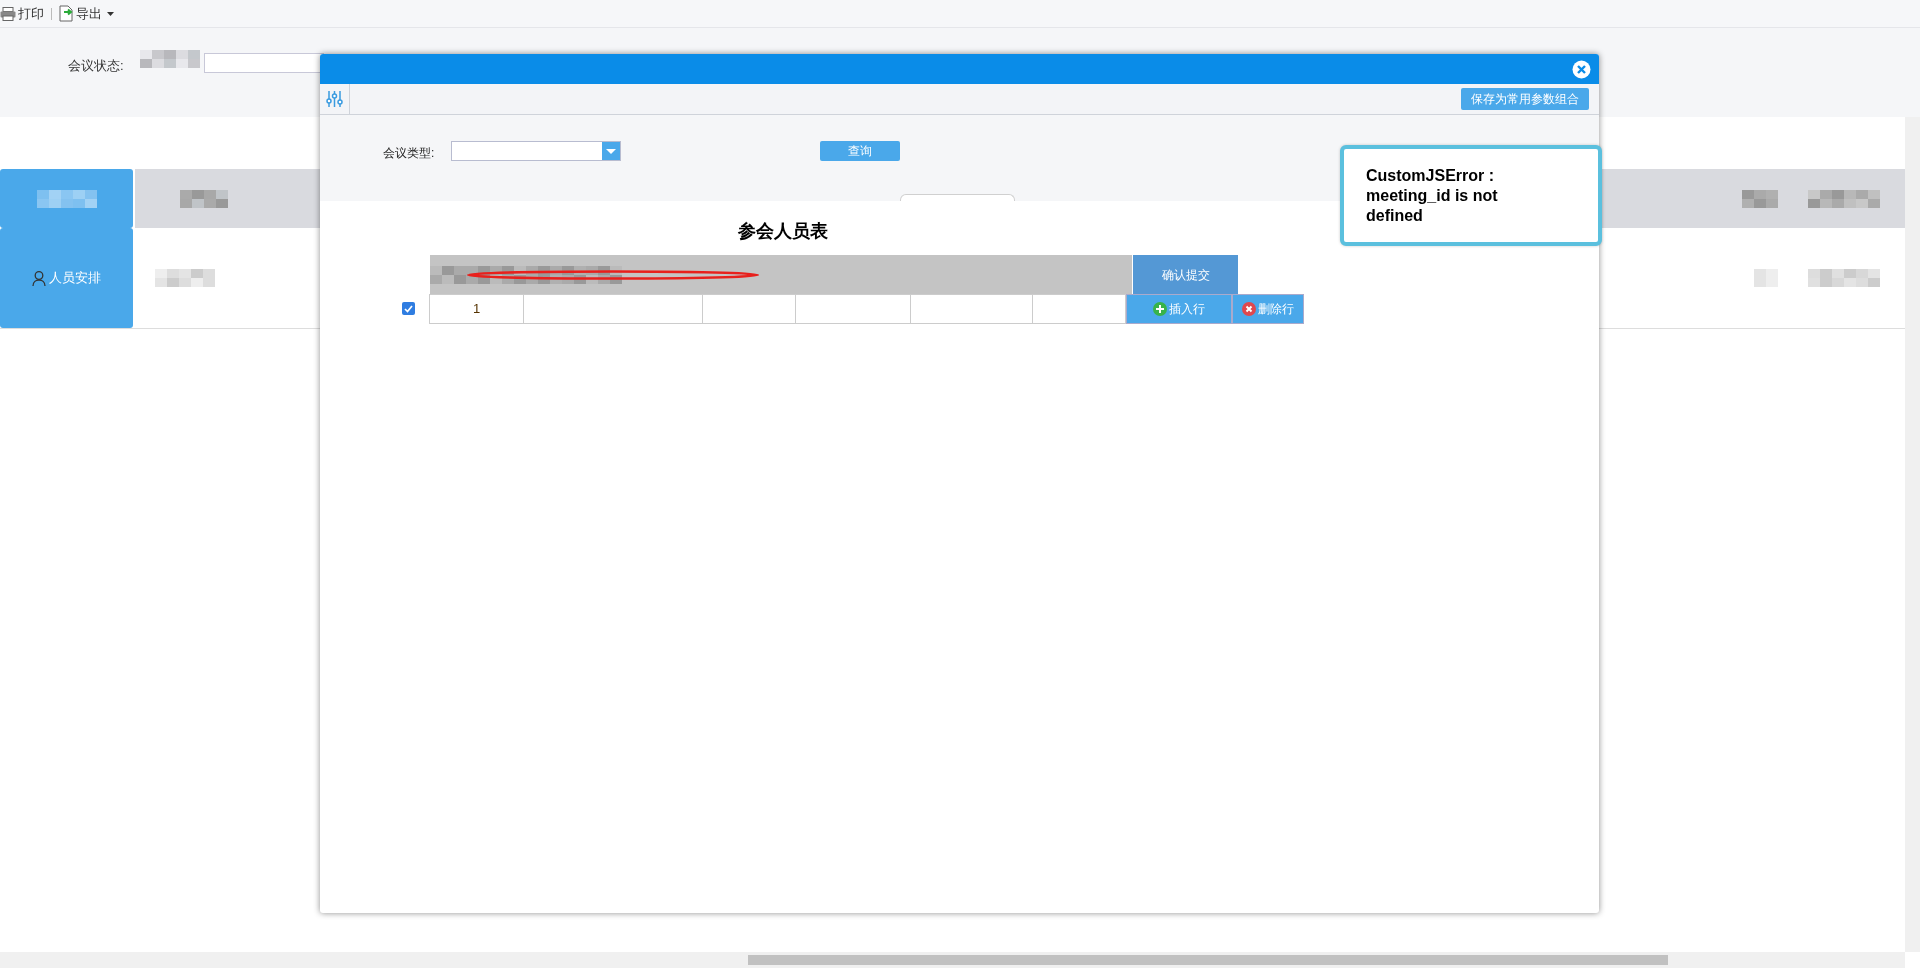 Image resolution: width=1920 pixels, height=968 pixels. What do you see at coordinates (1160, 309) in the screenshot?
I see `plus-icon` at bounding box center [1160, 309].